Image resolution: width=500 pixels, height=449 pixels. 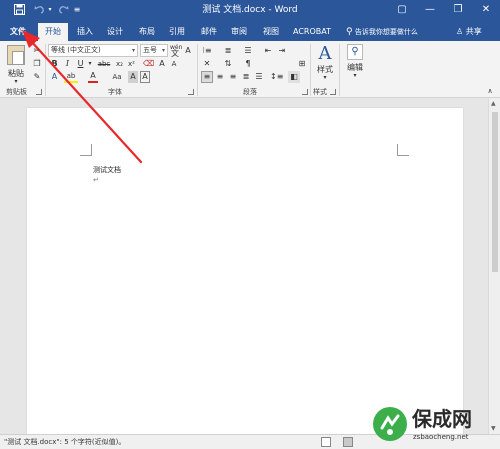 What do you see at coordinates (271, 32) in the screenshot?
I see `tab-view: 视图` at bounding box center [271, 32].